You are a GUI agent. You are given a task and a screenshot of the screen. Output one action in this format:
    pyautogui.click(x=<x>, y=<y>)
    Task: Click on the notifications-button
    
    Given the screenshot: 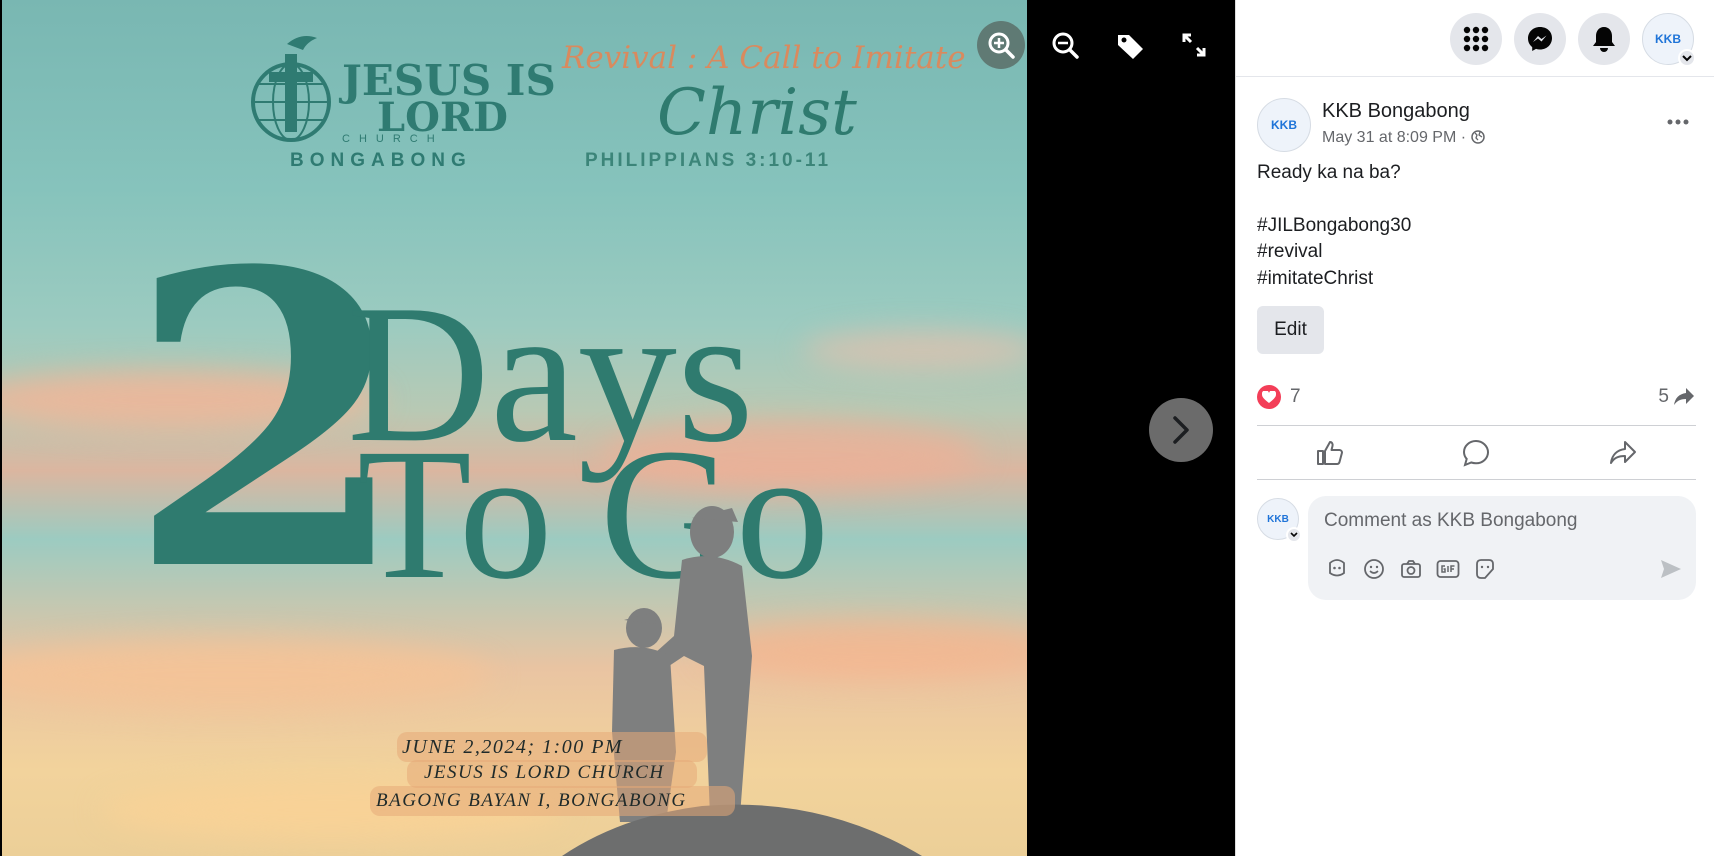 What is the action you would take?
    pyautogui.click(x=1604, y=39)
    